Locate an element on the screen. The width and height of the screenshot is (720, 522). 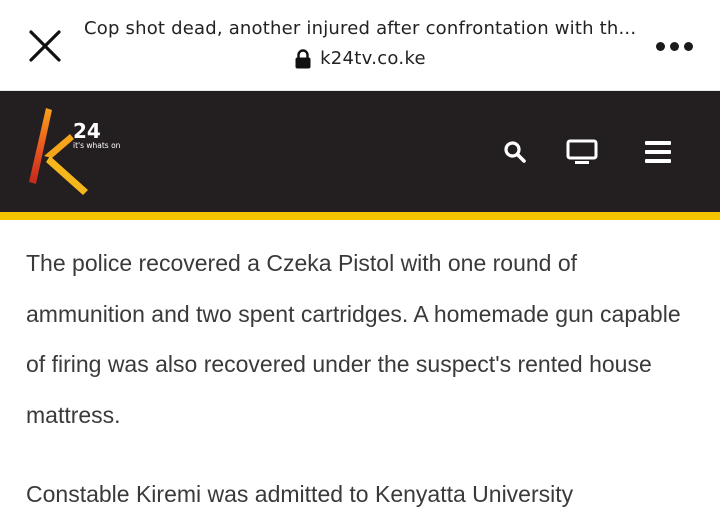
logo-text: 24 is located at coordinates (87, 131).